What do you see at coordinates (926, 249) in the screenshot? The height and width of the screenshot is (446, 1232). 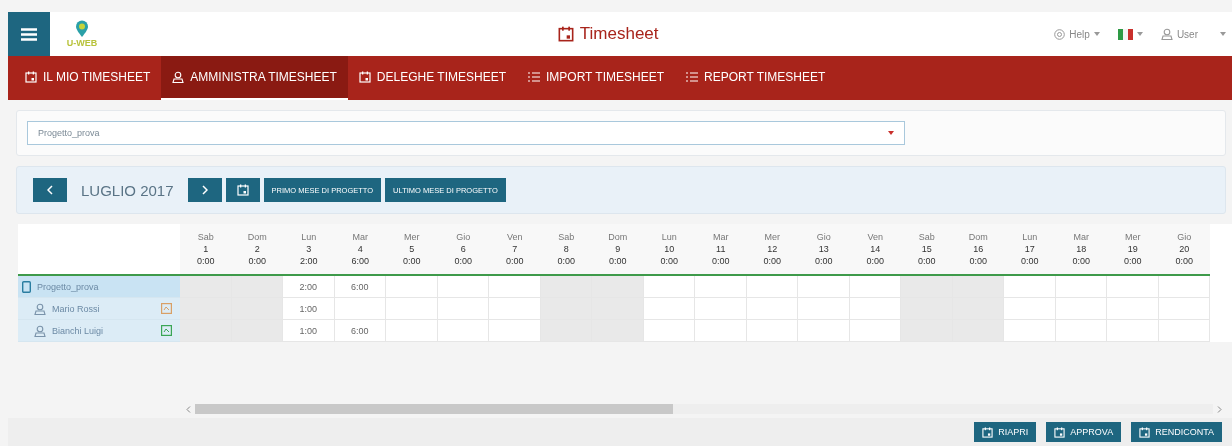 I see `day-number: 15` at bounding box center [926, 249].